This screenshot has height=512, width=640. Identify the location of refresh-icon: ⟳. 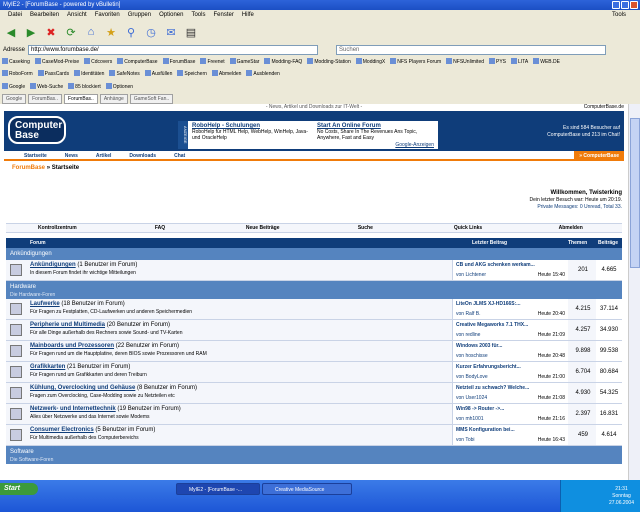
(71, 32).